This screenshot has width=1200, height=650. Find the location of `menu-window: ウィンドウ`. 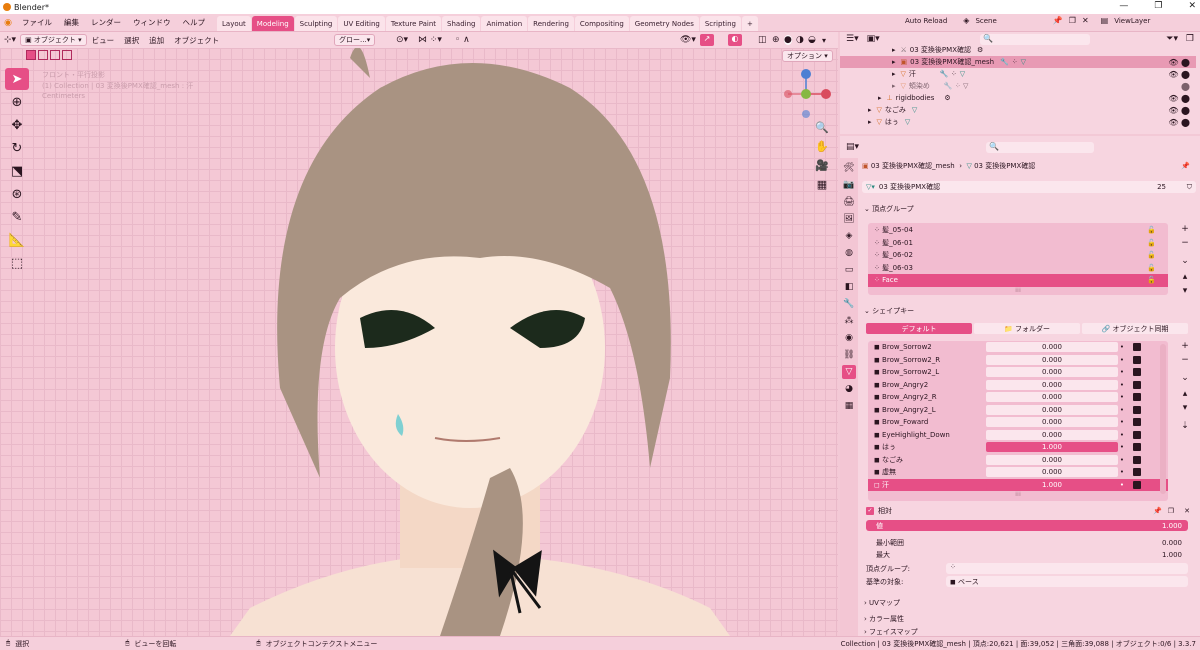

menu-window: ウィンドウ is located at coordinates (152, 22).